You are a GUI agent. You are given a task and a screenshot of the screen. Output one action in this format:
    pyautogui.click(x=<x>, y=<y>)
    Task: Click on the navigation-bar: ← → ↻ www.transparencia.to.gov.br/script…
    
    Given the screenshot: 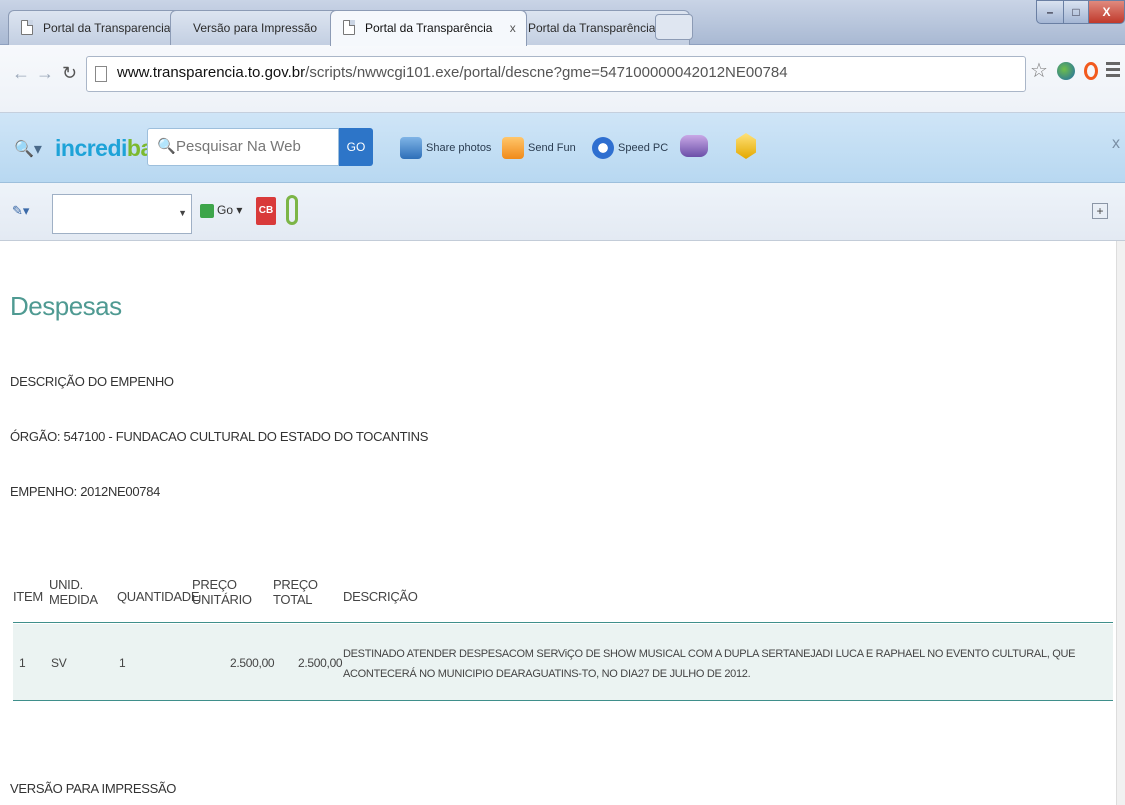 What is the action you would take?
    pyautogui.click(x=562, y=79)
    